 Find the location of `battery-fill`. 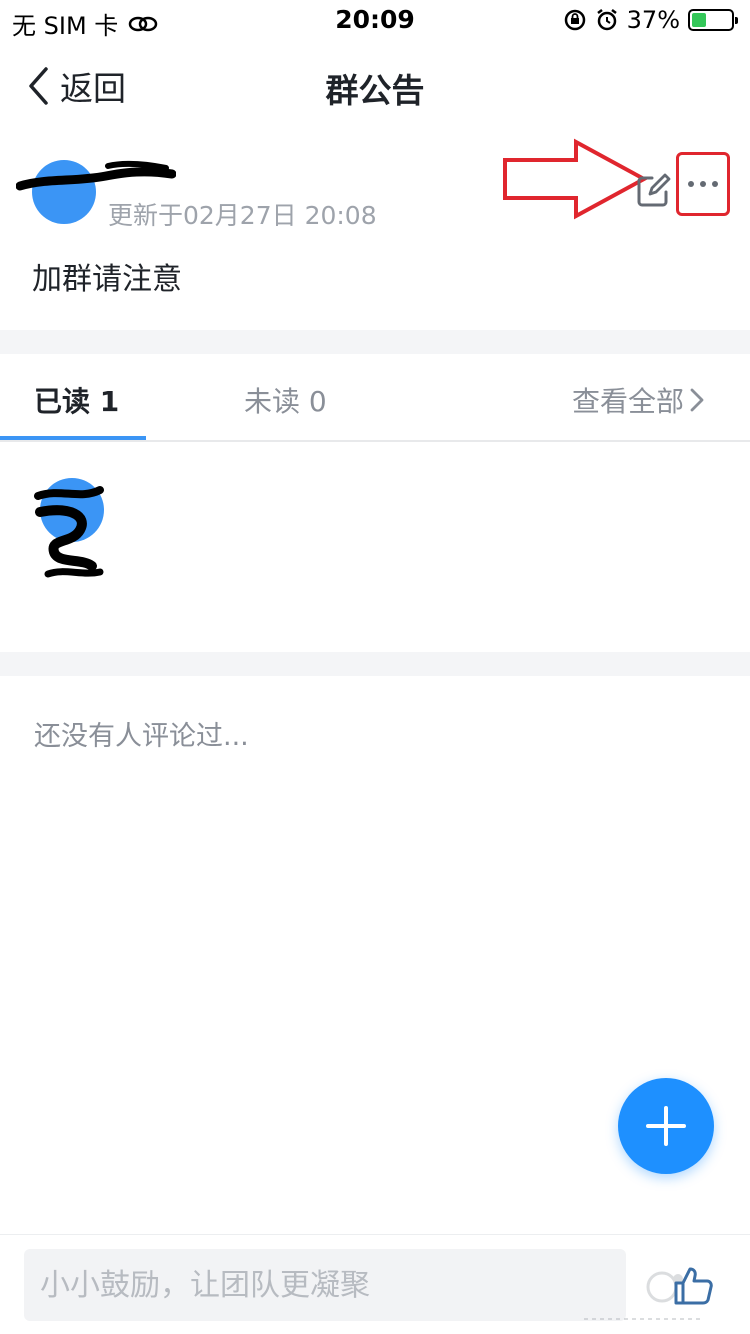

battery-fill is located at coordinates (699, 20).